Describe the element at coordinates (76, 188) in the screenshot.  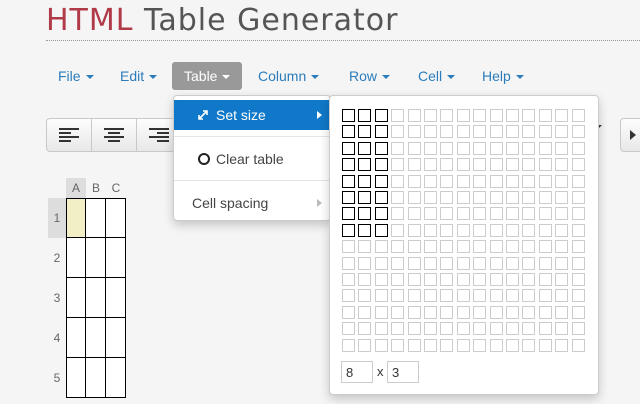
I see `column-header-a: A` at that location.